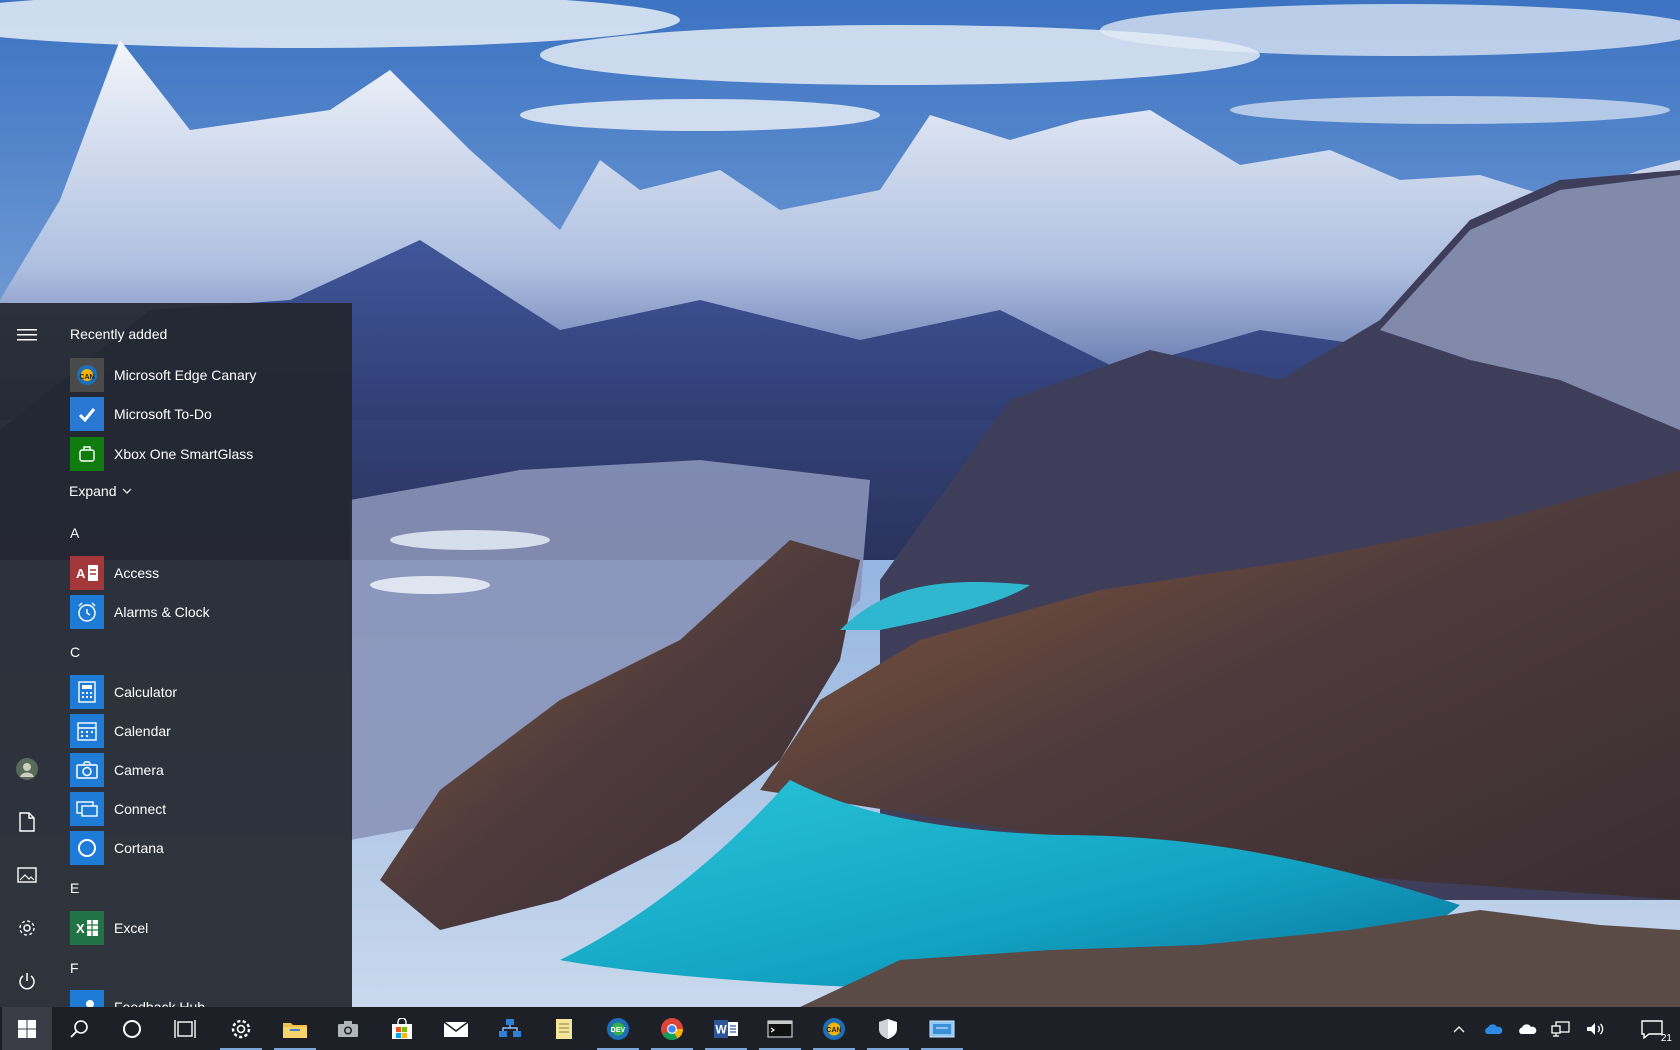 The image size is (1680, 1050). I want to click on mail-icon, so click(456, 1028).